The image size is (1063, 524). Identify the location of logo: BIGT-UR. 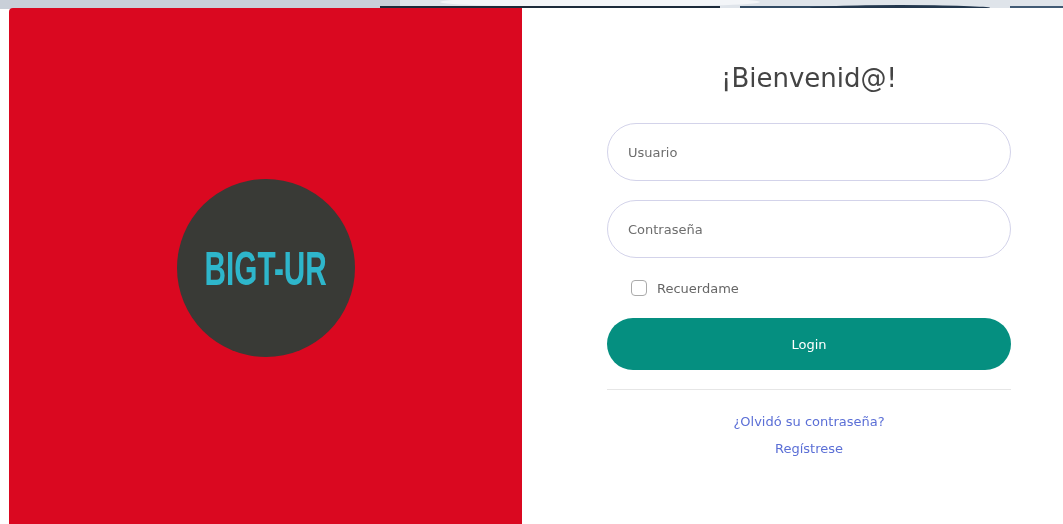
(265, 268).